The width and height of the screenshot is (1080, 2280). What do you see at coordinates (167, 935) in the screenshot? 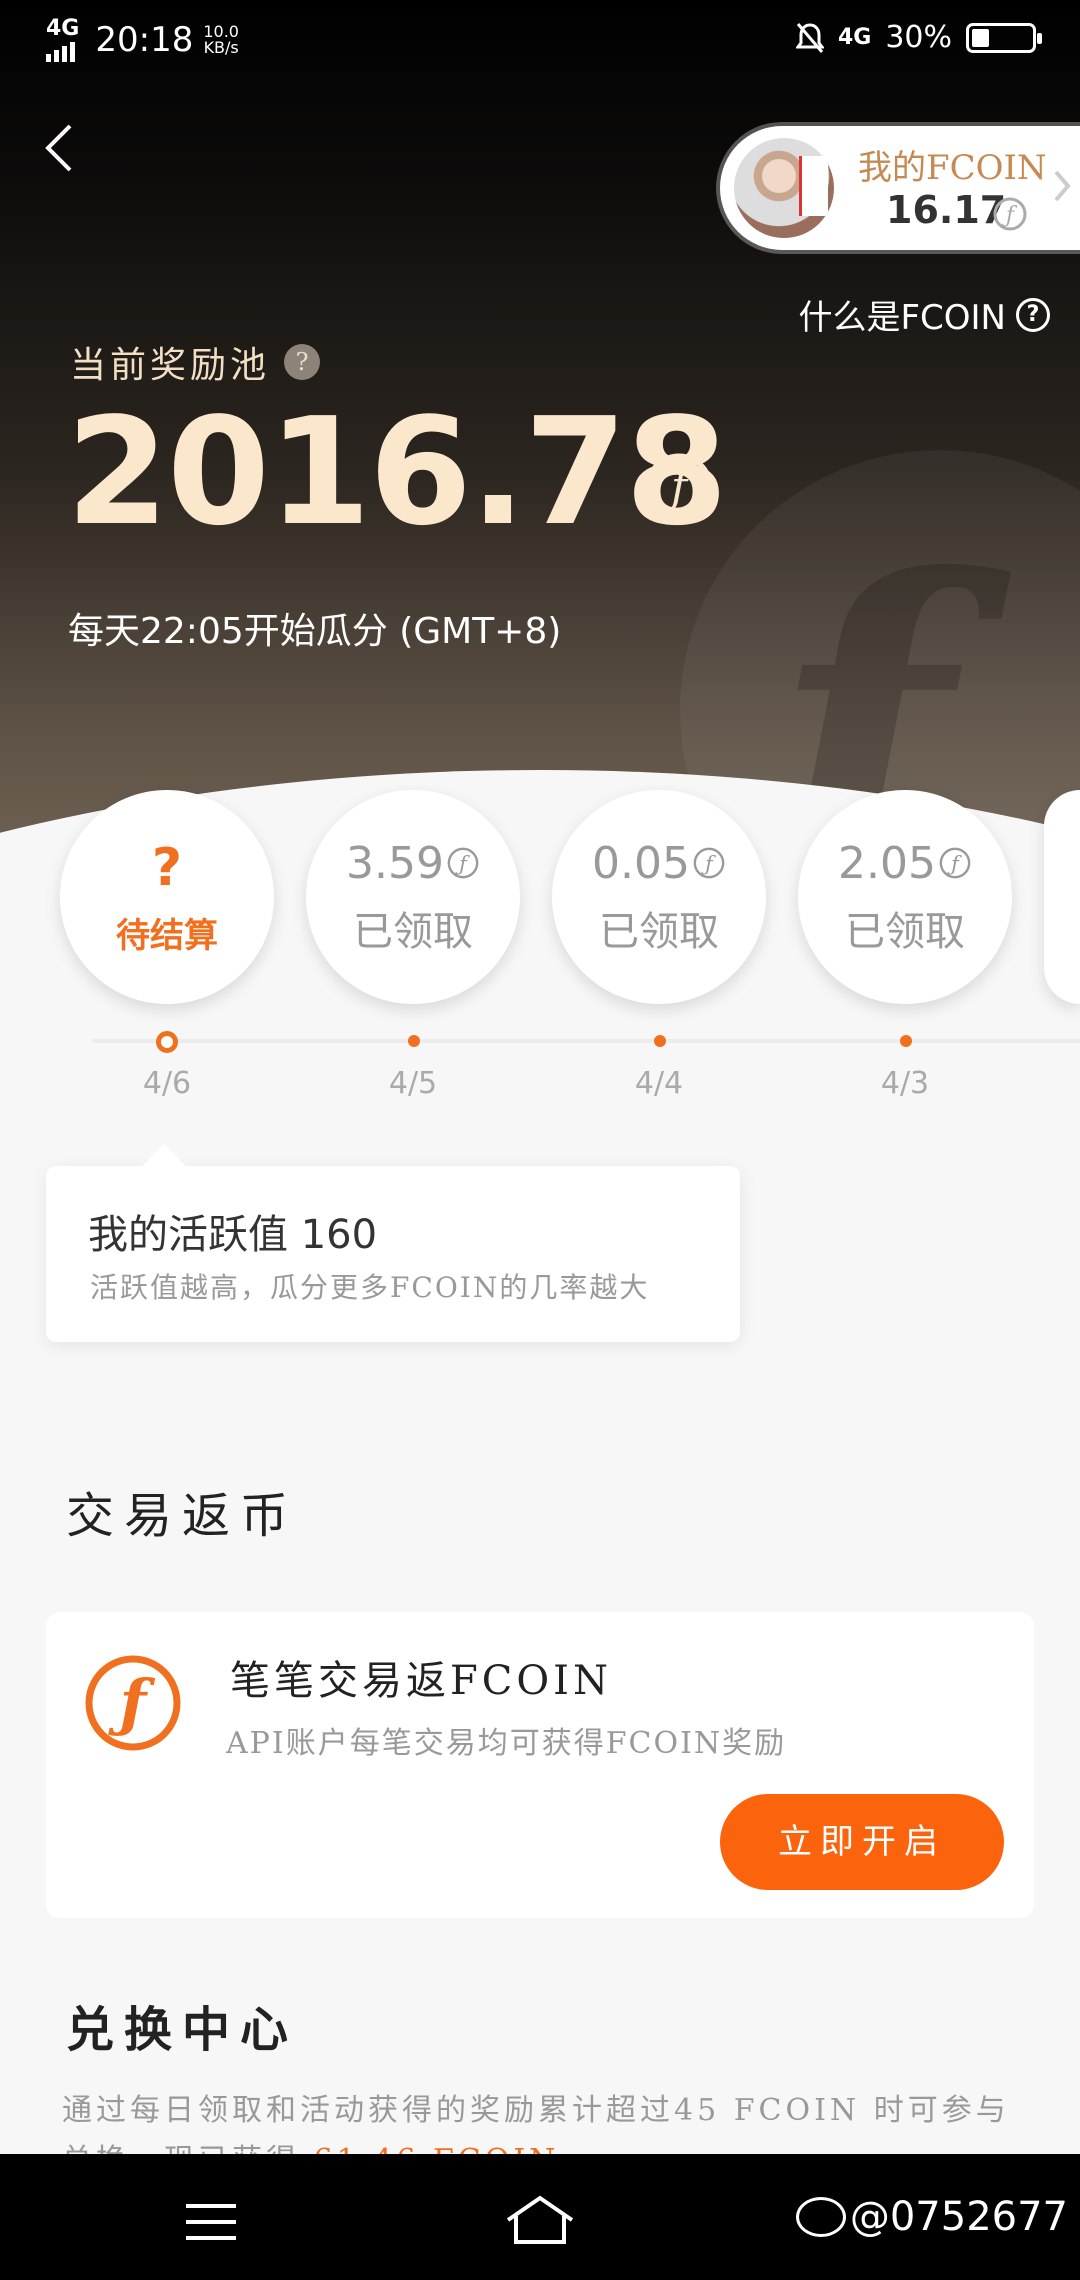
I see `day-status: 待结算` at bounding box center [167, 935].